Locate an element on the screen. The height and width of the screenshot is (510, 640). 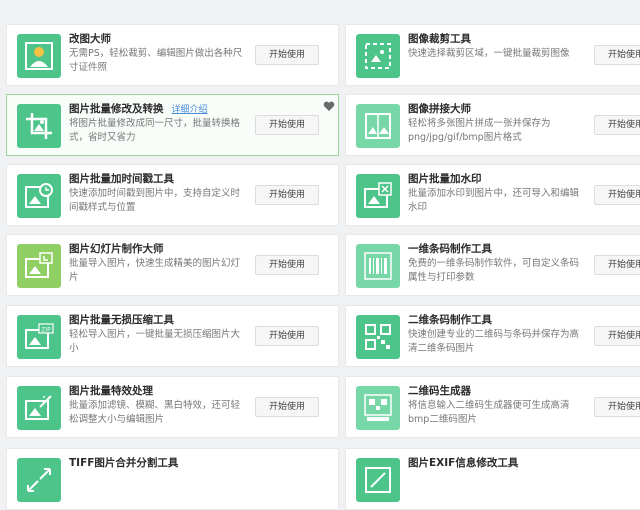
tool-desc: 免费的一维条码制作软件，可自定义条码属性与打印参数 is located at coordinates (494, 270).